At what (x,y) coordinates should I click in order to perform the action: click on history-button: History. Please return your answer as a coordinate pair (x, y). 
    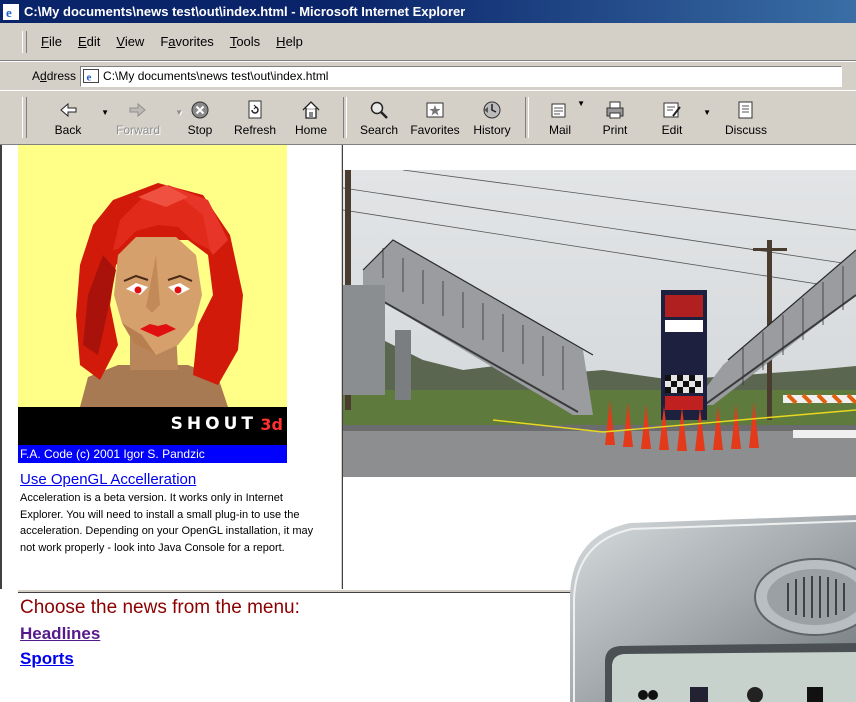
    Looking at the image, I should click on (492, 117).